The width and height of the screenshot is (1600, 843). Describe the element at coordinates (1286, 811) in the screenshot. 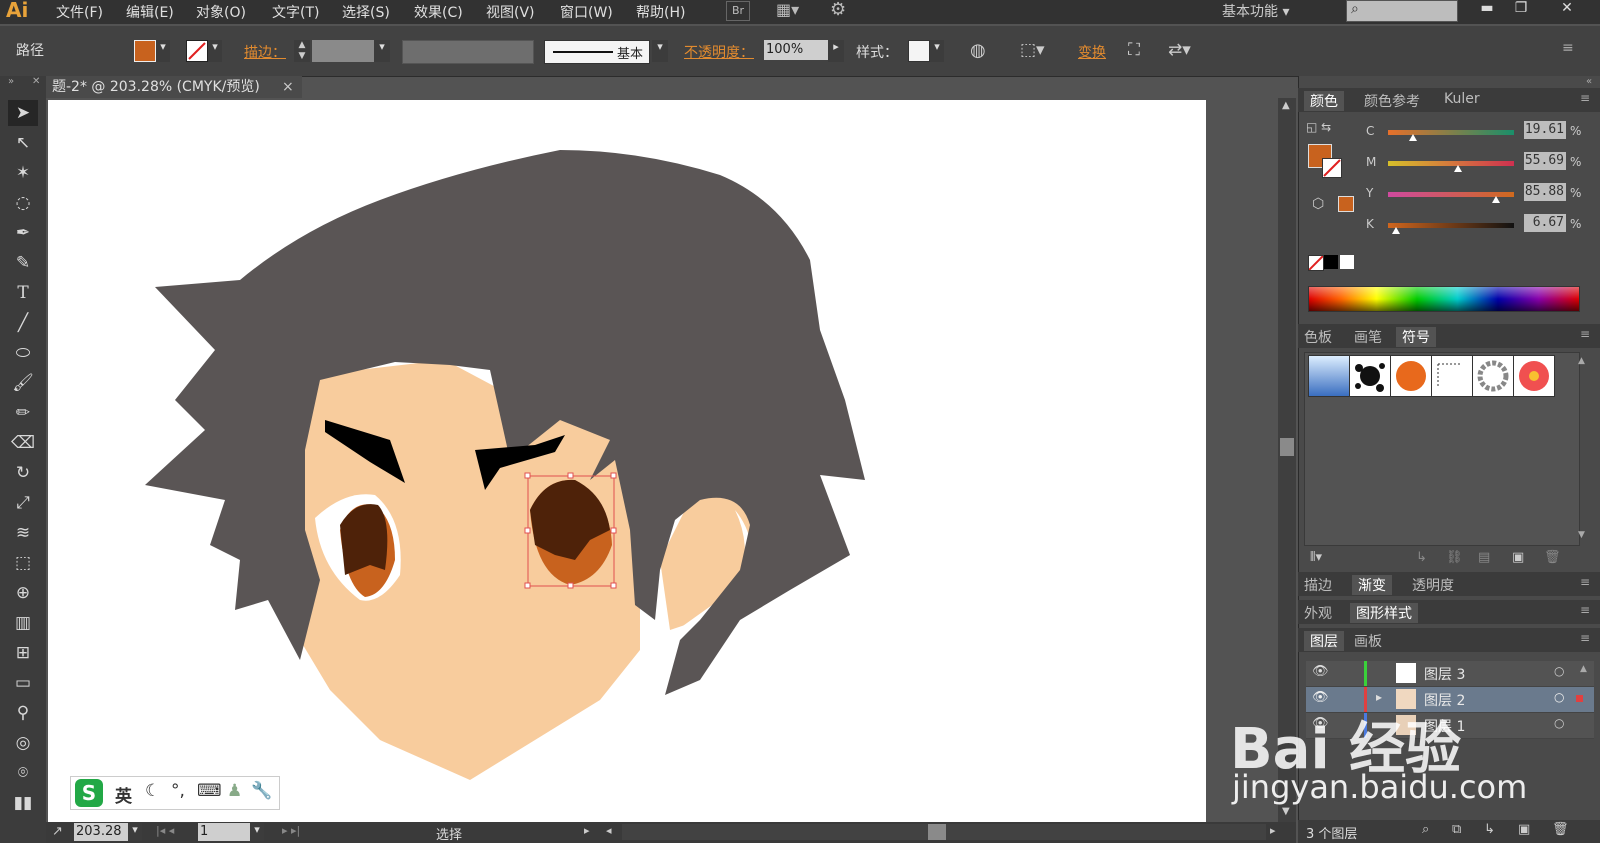

I see `scroll-down-icon: ▼` at that location.